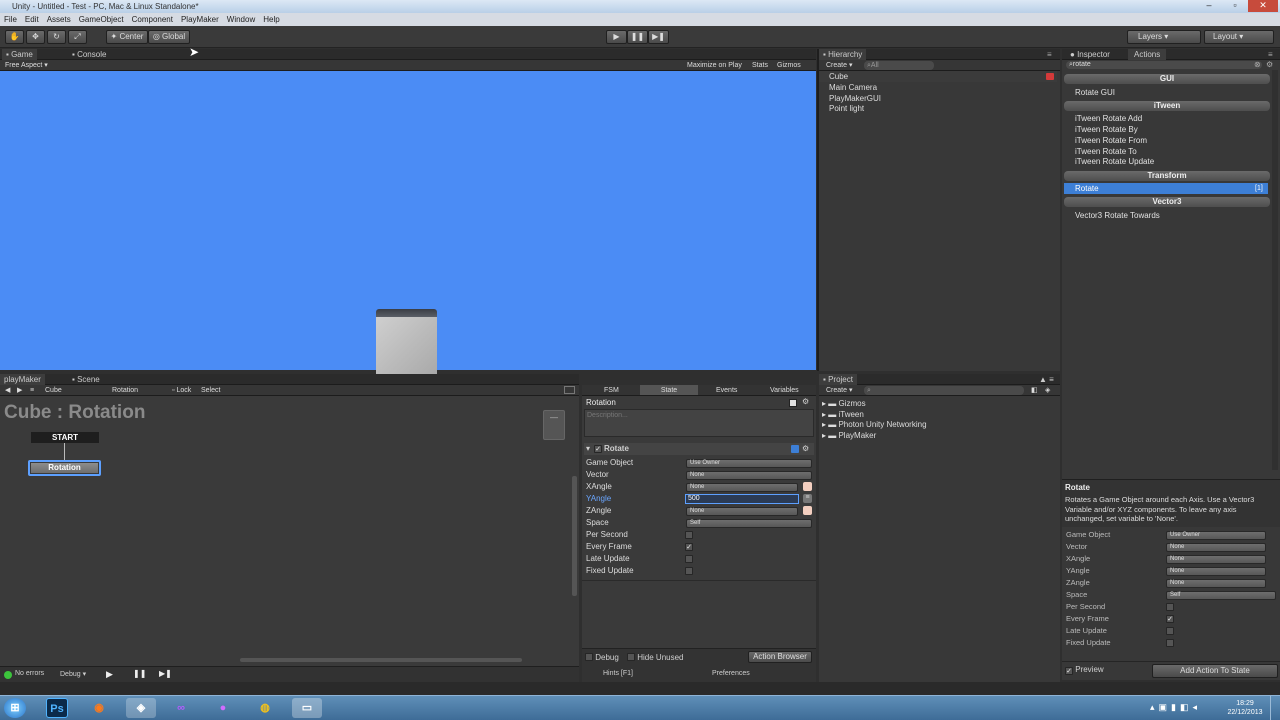  What do you see at coordinates (844, 403) in the screenshot?
I see `project-folder: ▸ ▬ Gizmos` at bounding box center [844, 403].